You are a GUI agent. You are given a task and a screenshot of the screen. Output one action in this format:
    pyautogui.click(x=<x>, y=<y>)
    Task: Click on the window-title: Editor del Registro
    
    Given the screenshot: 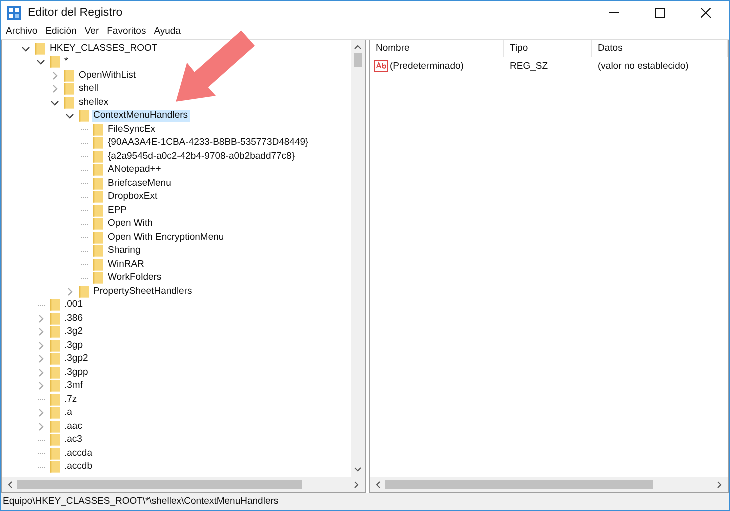 What is the action you would take?
    pyautogui.click(x=75, y=12)
    